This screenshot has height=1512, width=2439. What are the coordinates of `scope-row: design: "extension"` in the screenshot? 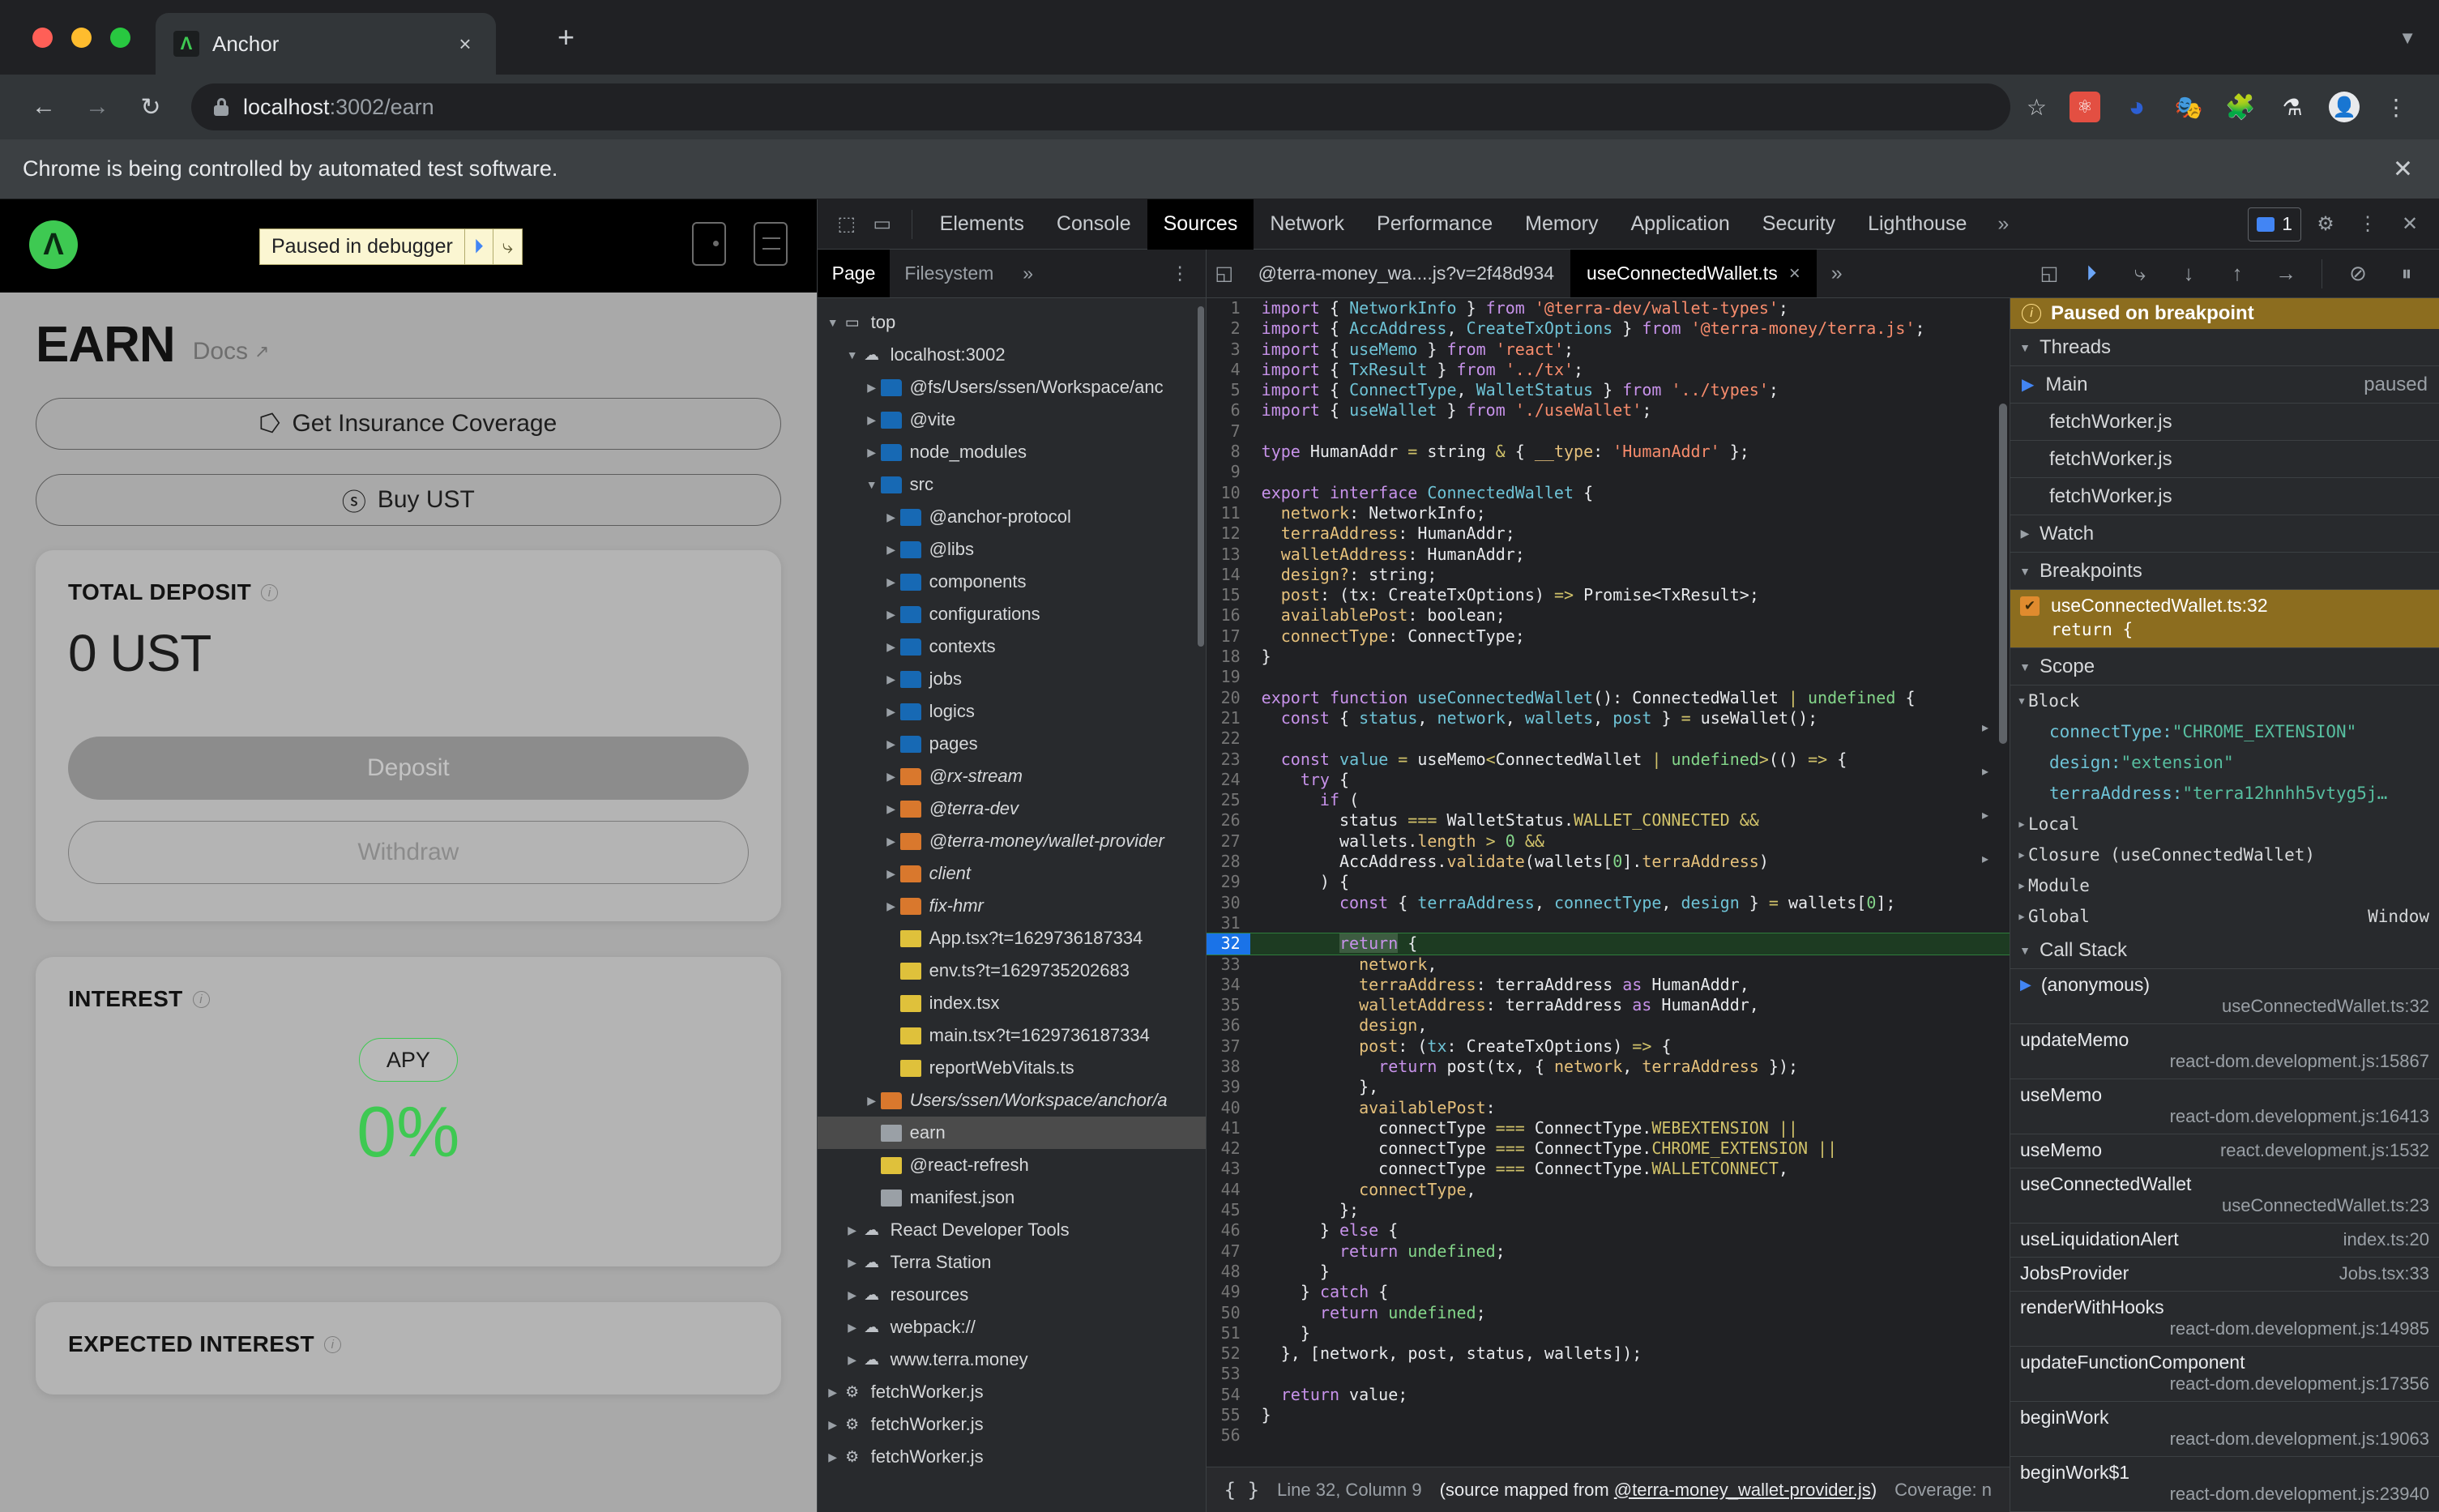 It's located at (2224, 762).